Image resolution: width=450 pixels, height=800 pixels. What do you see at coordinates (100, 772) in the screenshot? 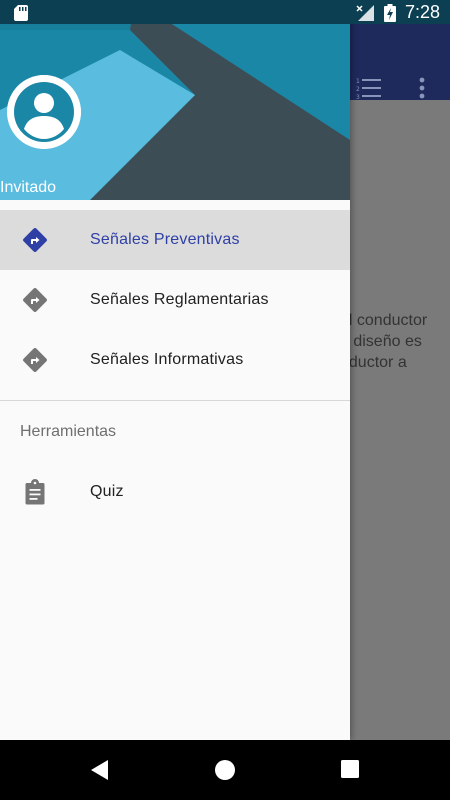
I see `back-icon` at bounding box center [100, 772].